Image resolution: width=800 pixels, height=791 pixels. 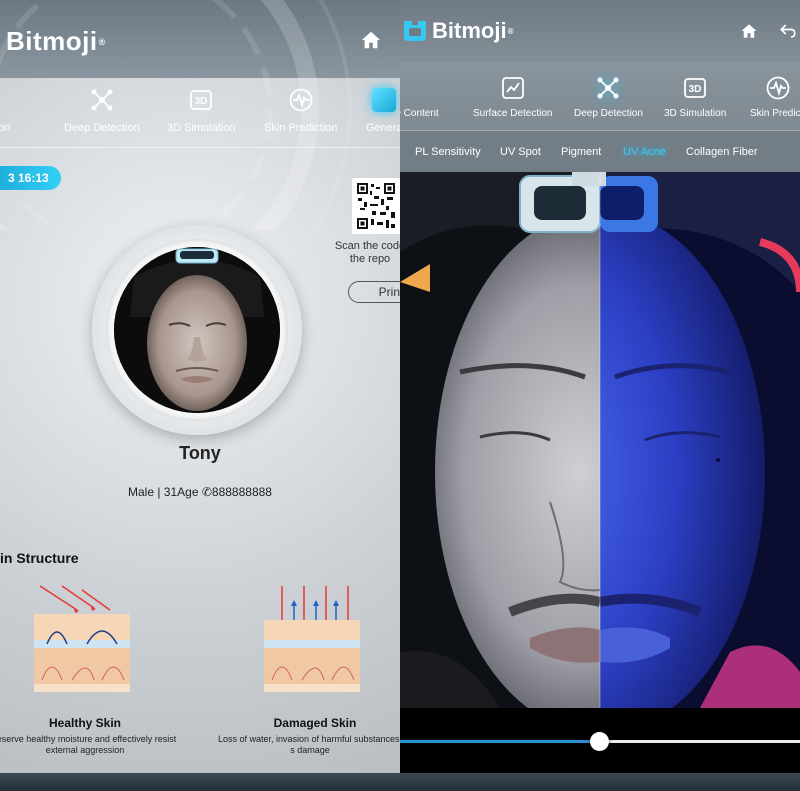 What do you see at coordinates (206, 492) in the screenshot?
I see `phone-icon: ✆` at bounding box center [206, 492].